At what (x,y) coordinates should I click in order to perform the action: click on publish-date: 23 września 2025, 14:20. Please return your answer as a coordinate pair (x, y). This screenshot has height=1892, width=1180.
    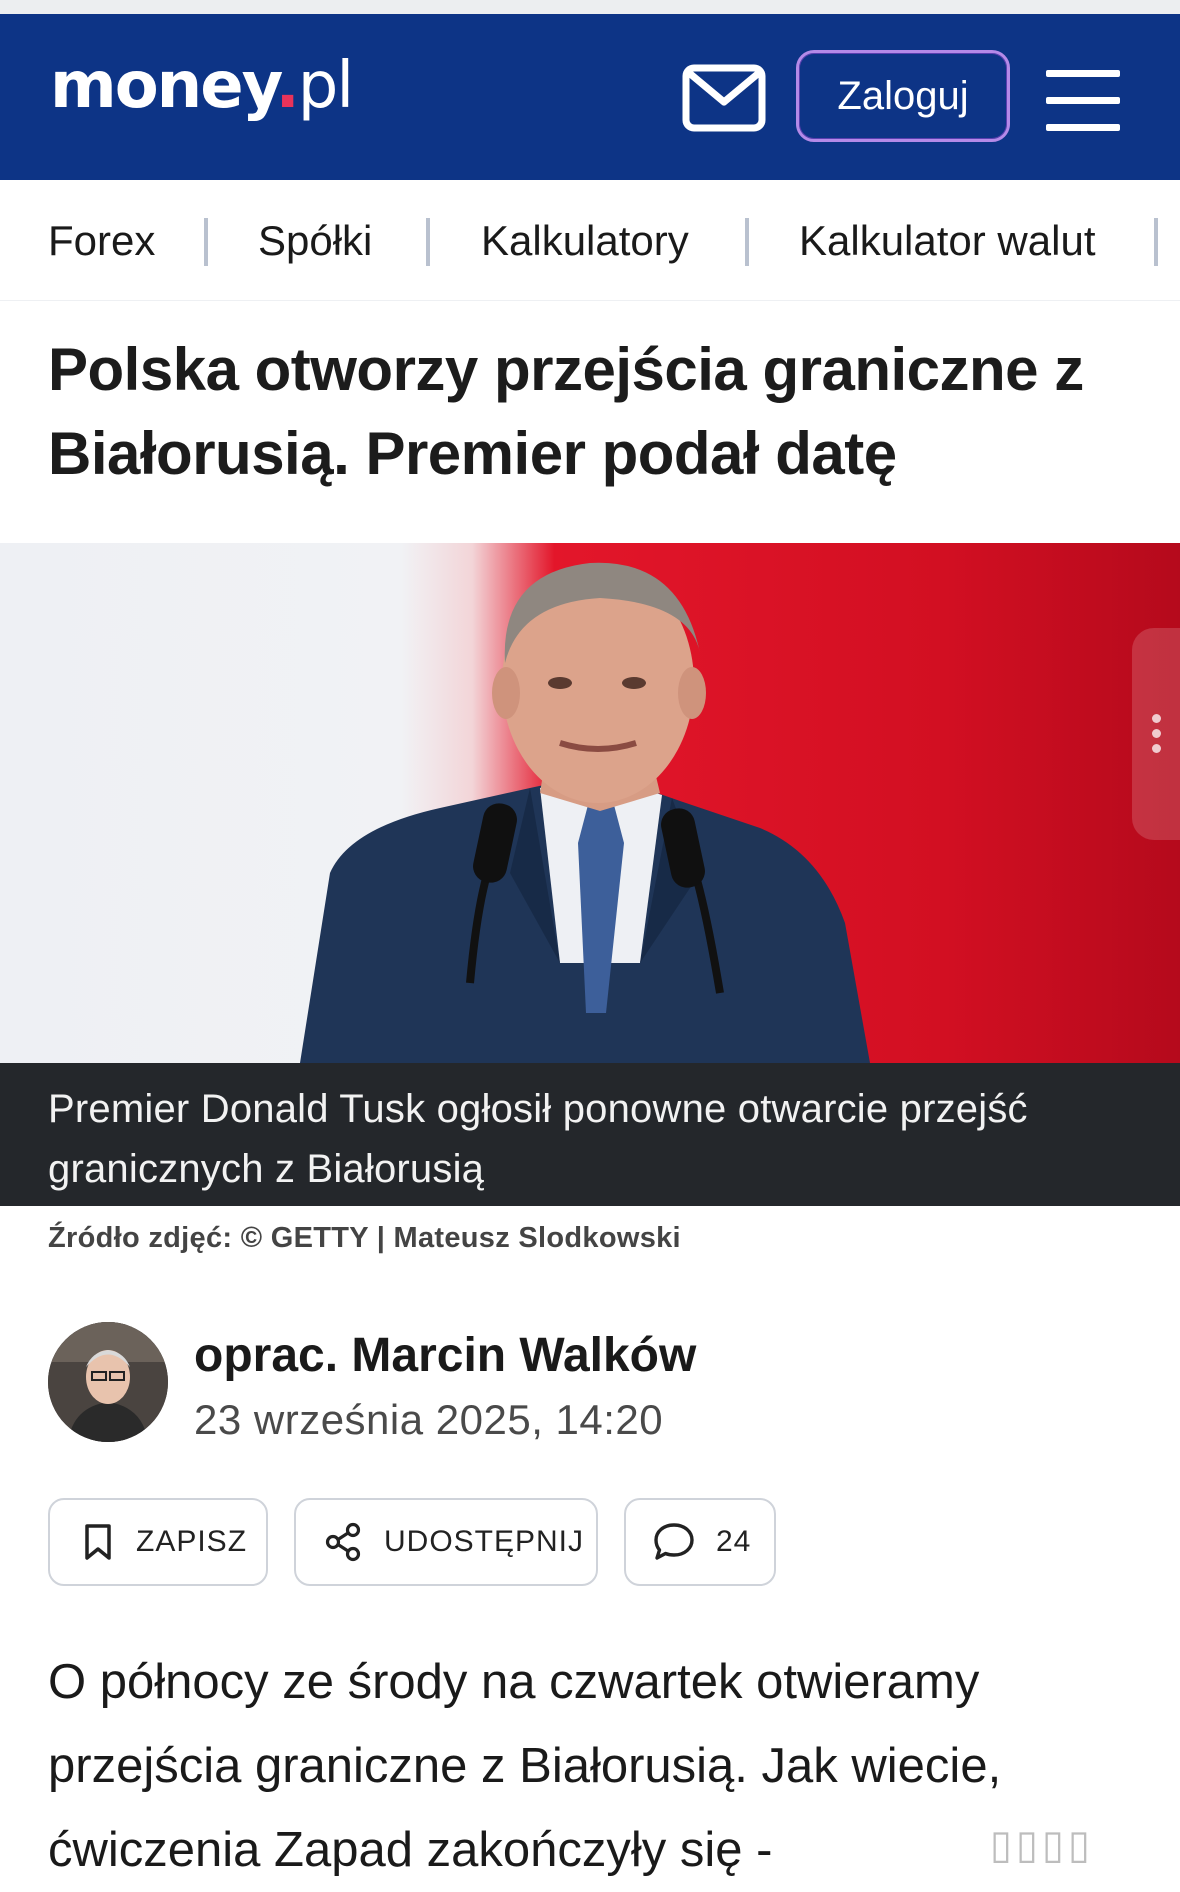
    Looking at the image, I should click on (429, 1419).